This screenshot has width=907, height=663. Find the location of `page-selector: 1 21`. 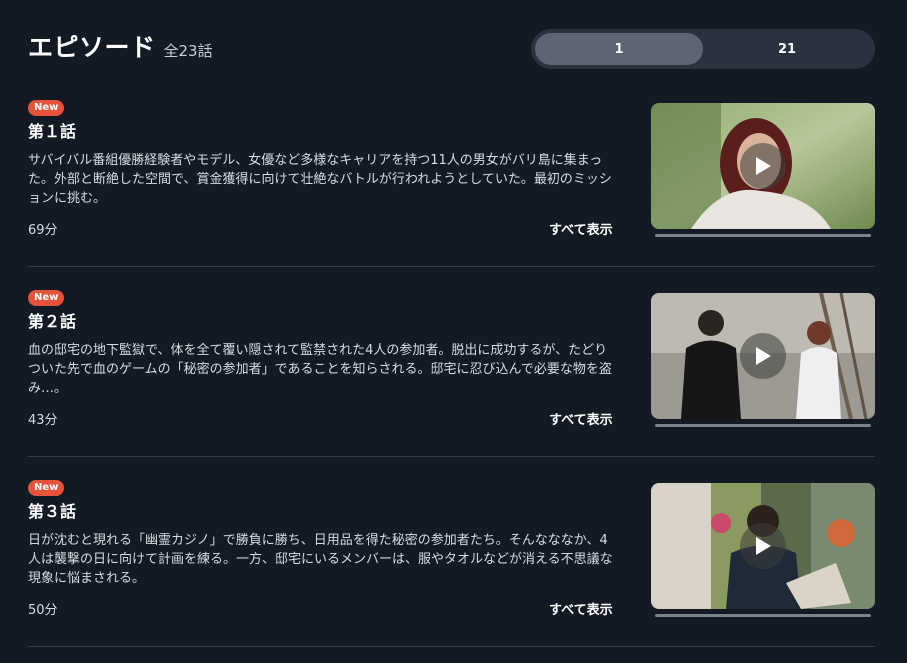

page-selector: 1 21 is located at coordinates (703, 49).